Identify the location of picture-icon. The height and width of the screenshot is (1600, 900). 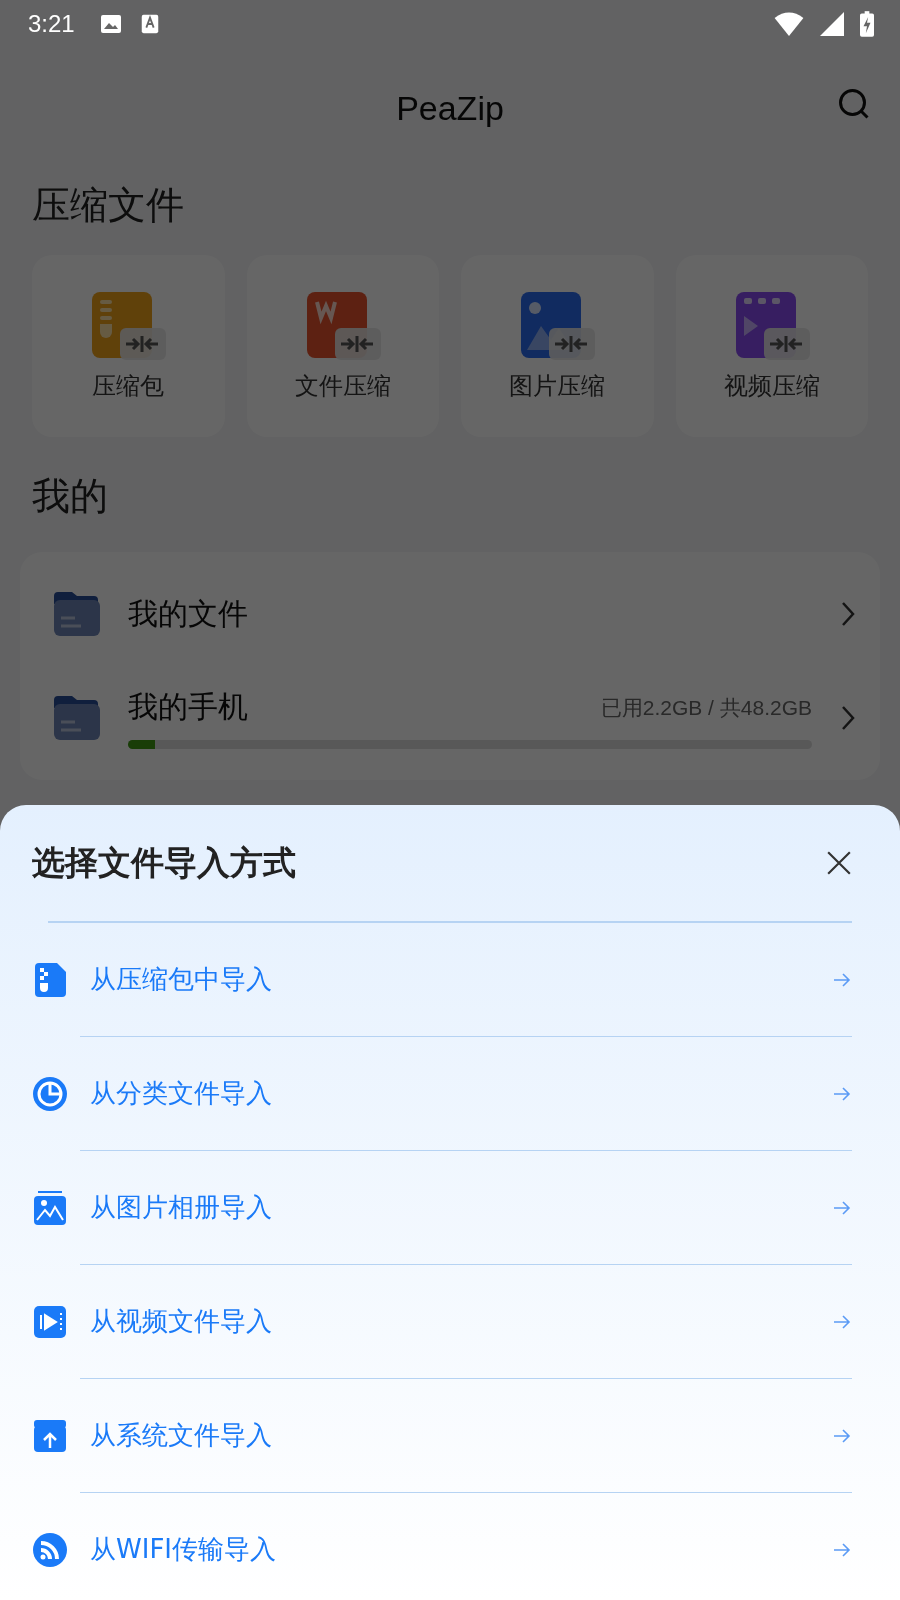
(50, 1207).